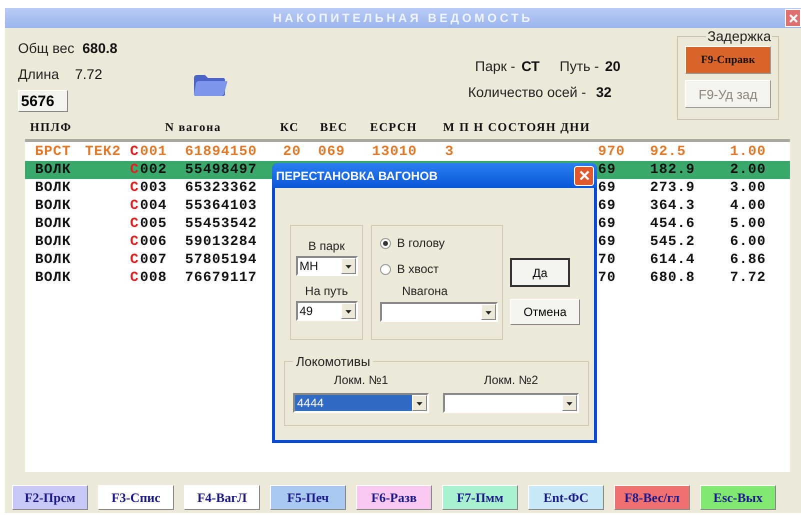  I want to click on table-cell-text: 008, so click(154, 278).